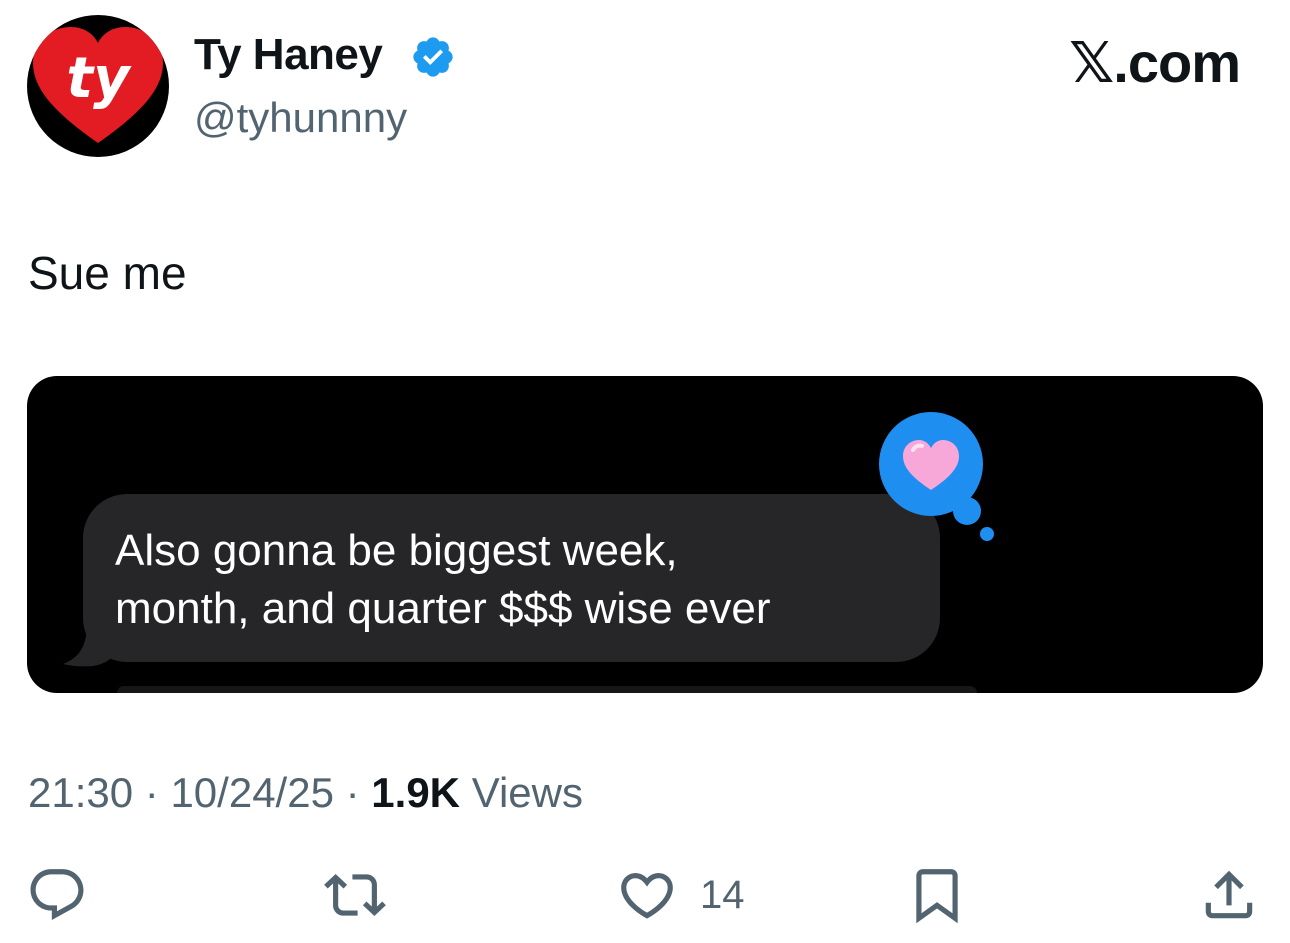 This screenshot has width=1290, height=943. What do you see at coordinates (547, 689) in the screenshot?
I see `media-divider` at bounding box center [547, 689].